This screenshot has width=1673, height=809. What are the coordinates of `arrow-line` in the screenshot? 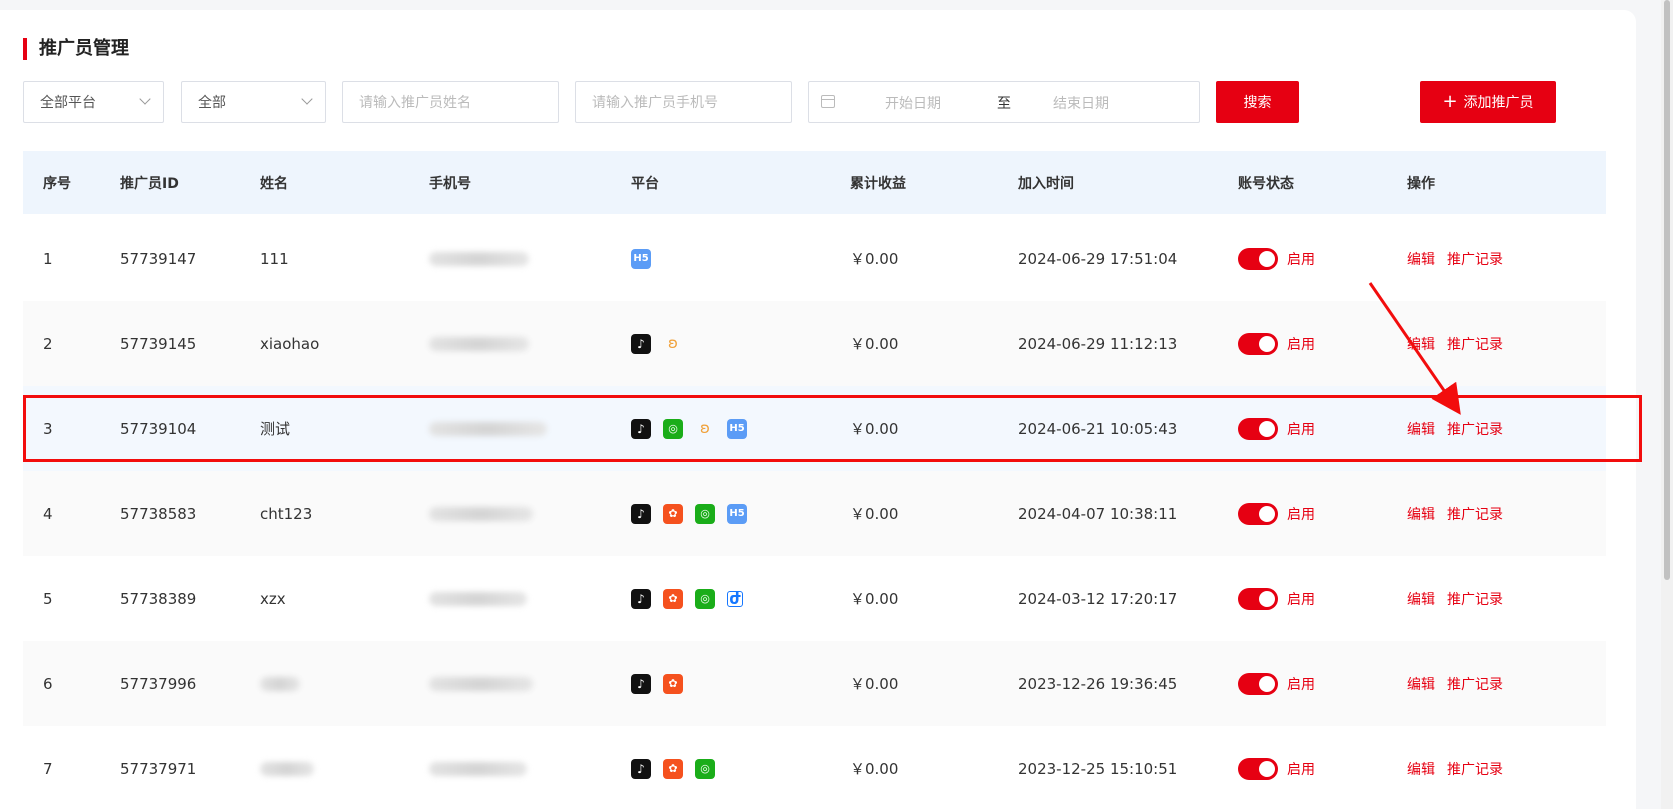 It's located at (1414, 348).